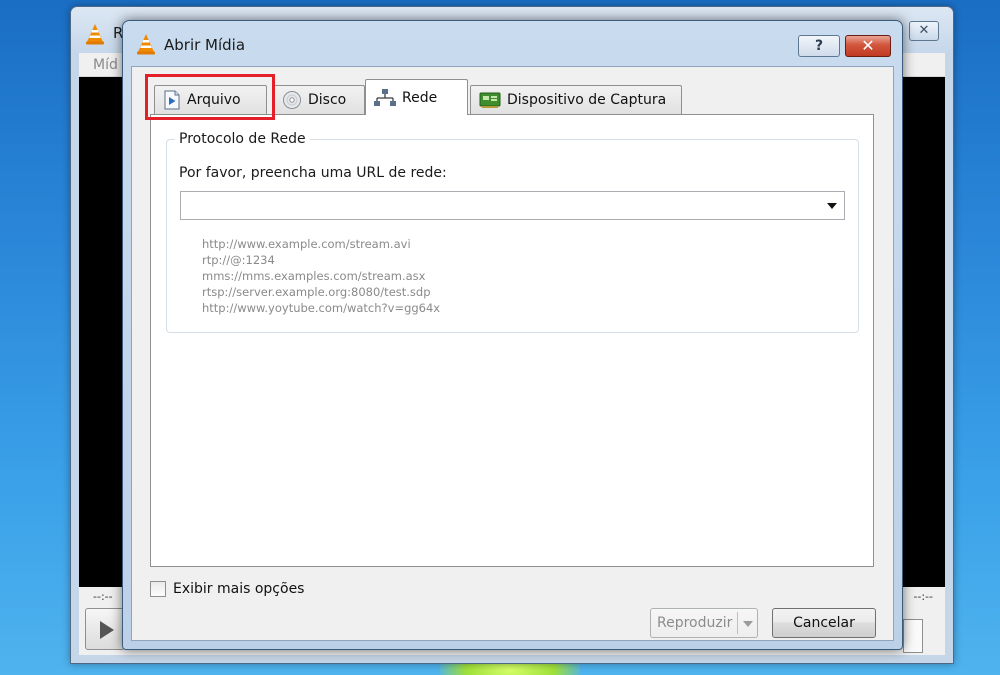 Image resolution: width=1000 pixels, height=675 pixels. What do you see at coordinates (748, 624) in the screenshot?
I see `chevron-down-icon` at bounding box center [748, 624].